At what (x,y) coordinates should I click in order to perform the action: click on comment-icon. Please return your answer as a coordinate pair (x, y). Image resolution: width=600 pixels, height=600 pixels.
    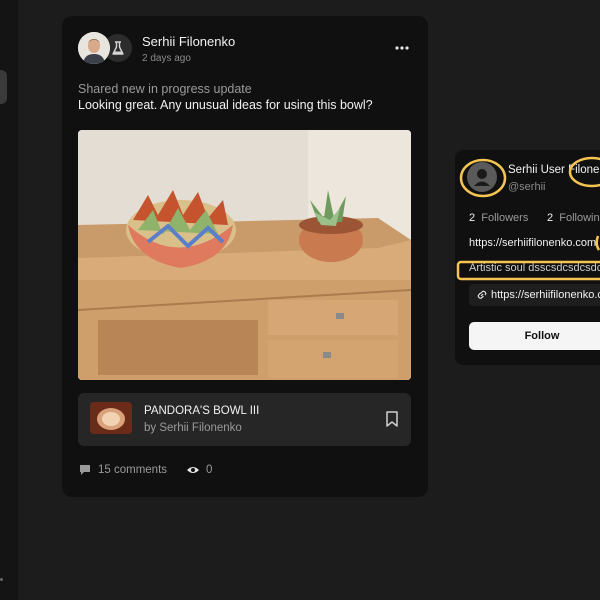
    Looking at the image, I should click on (85, 470).